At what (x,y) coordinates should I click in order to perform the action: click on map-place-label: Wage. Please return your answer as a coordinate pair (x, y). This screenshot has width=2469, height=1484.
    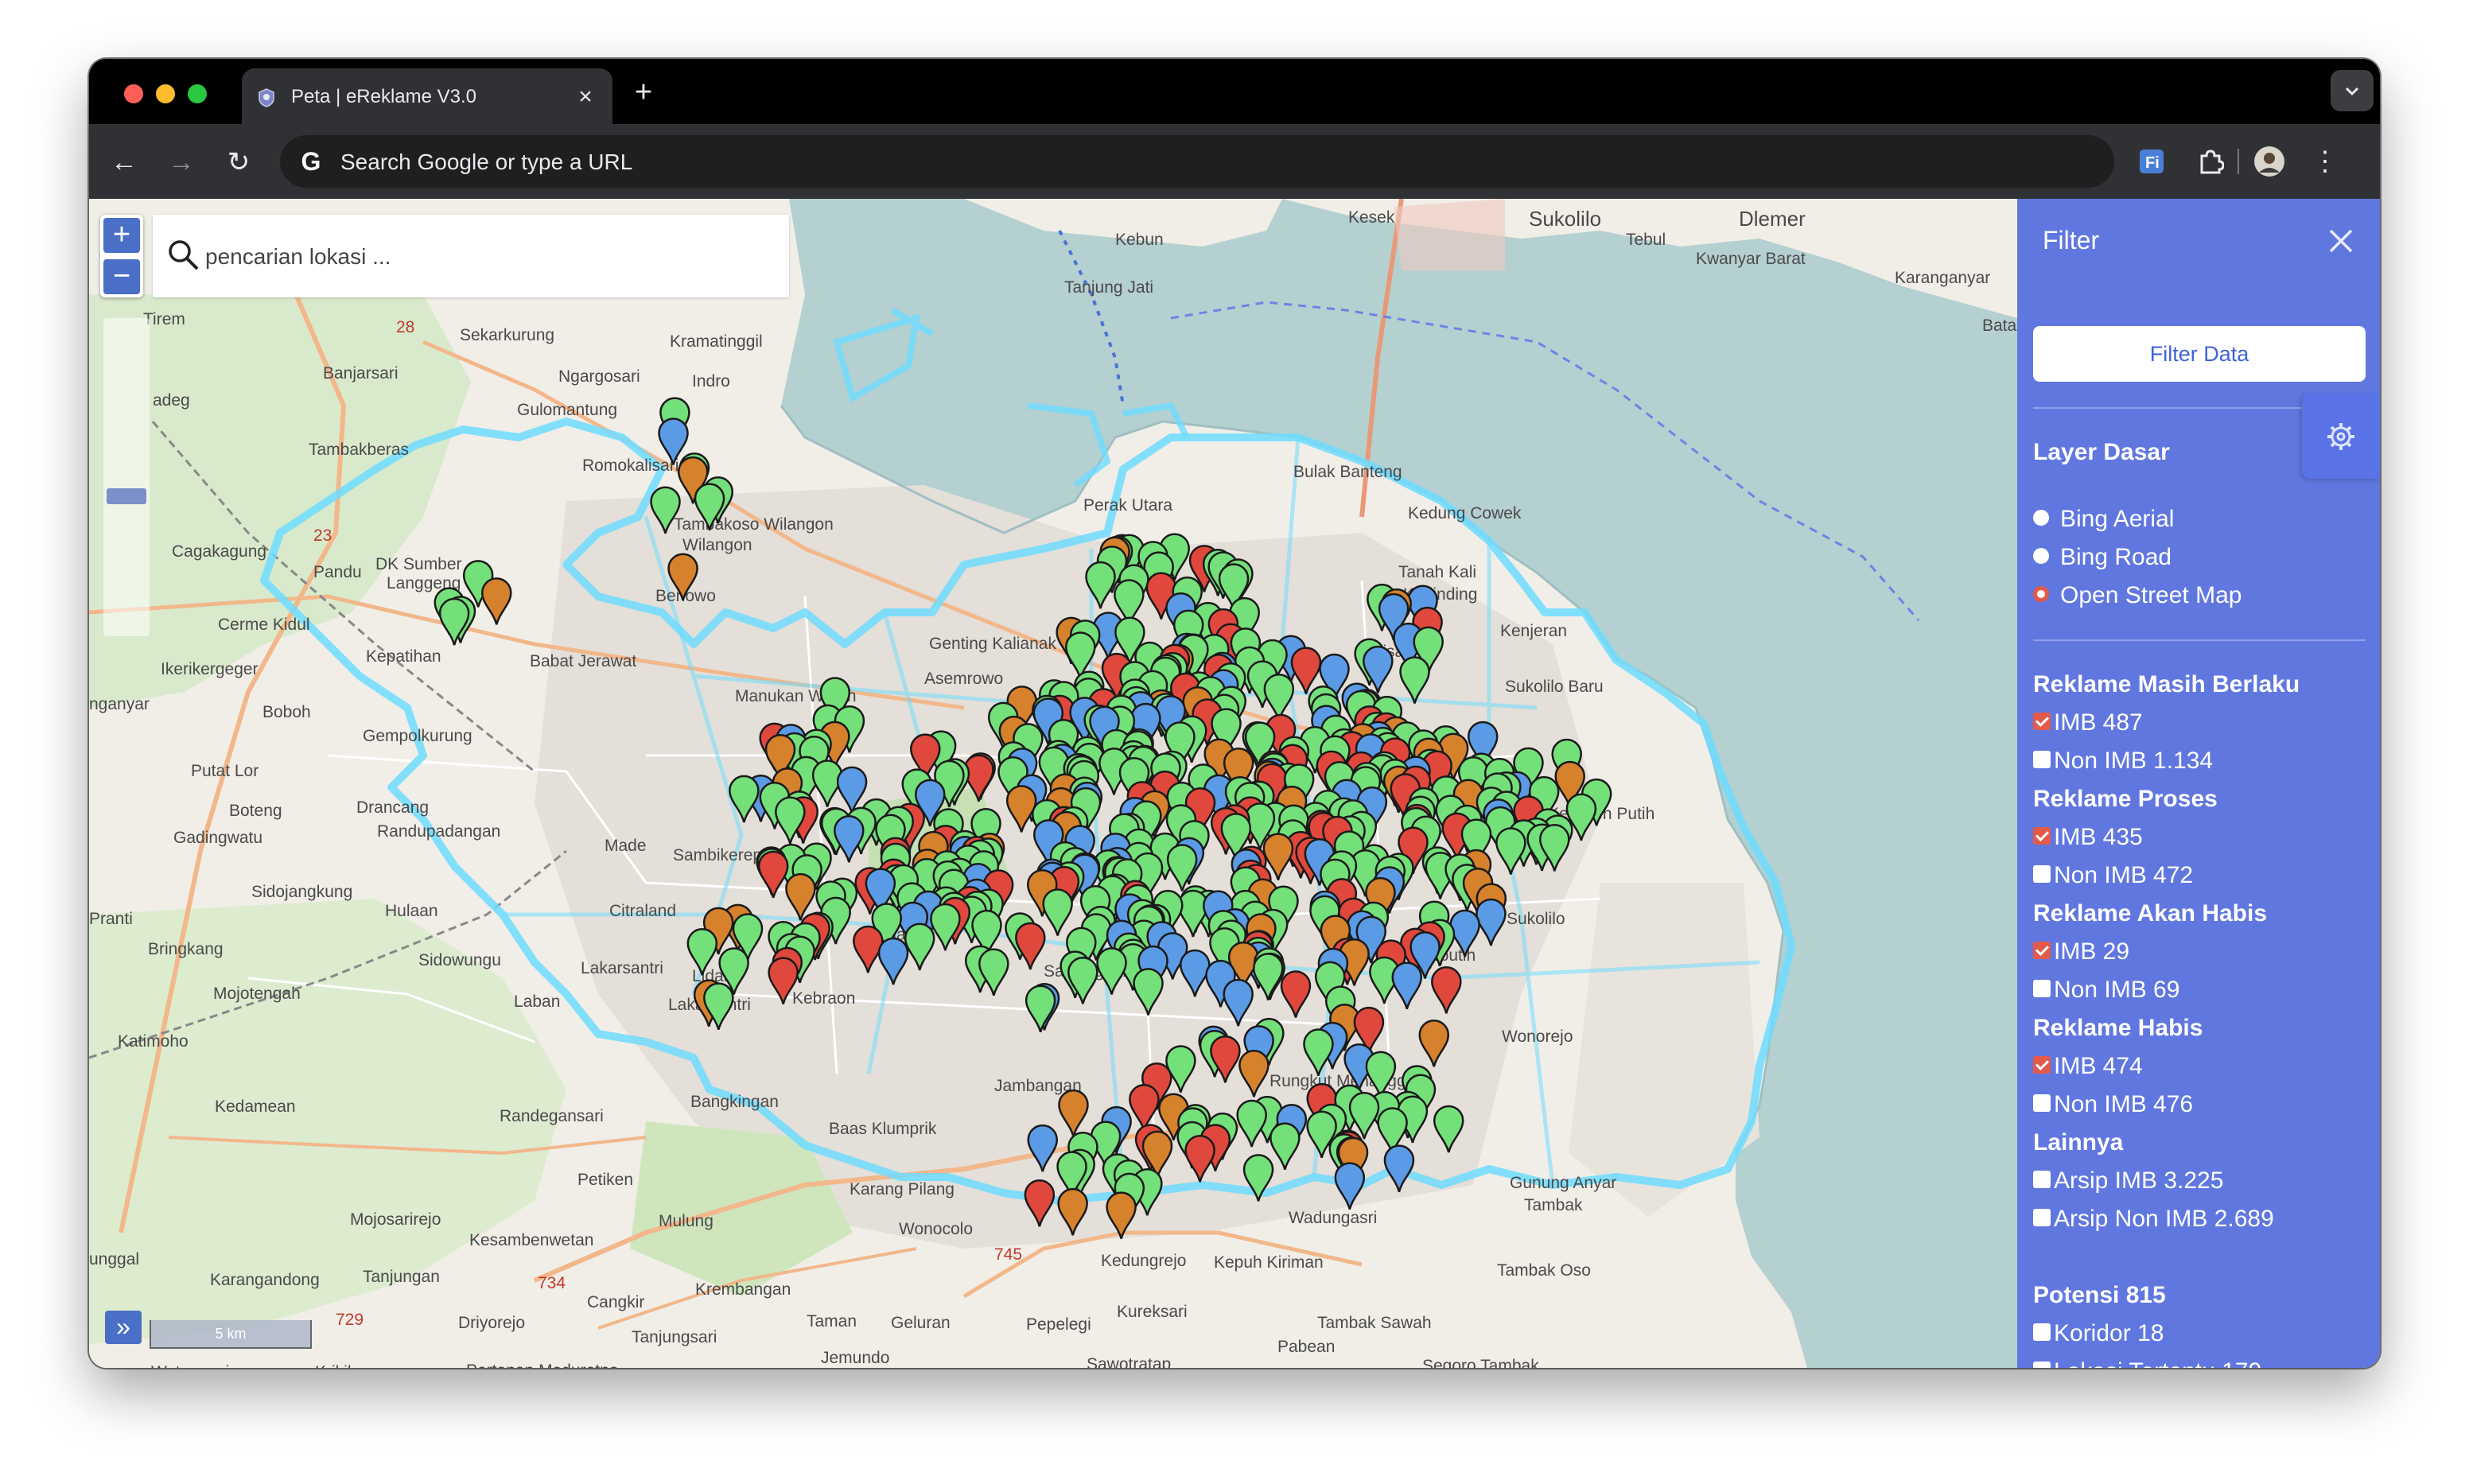
    Looking at the image, I should click on (1007, 1367).